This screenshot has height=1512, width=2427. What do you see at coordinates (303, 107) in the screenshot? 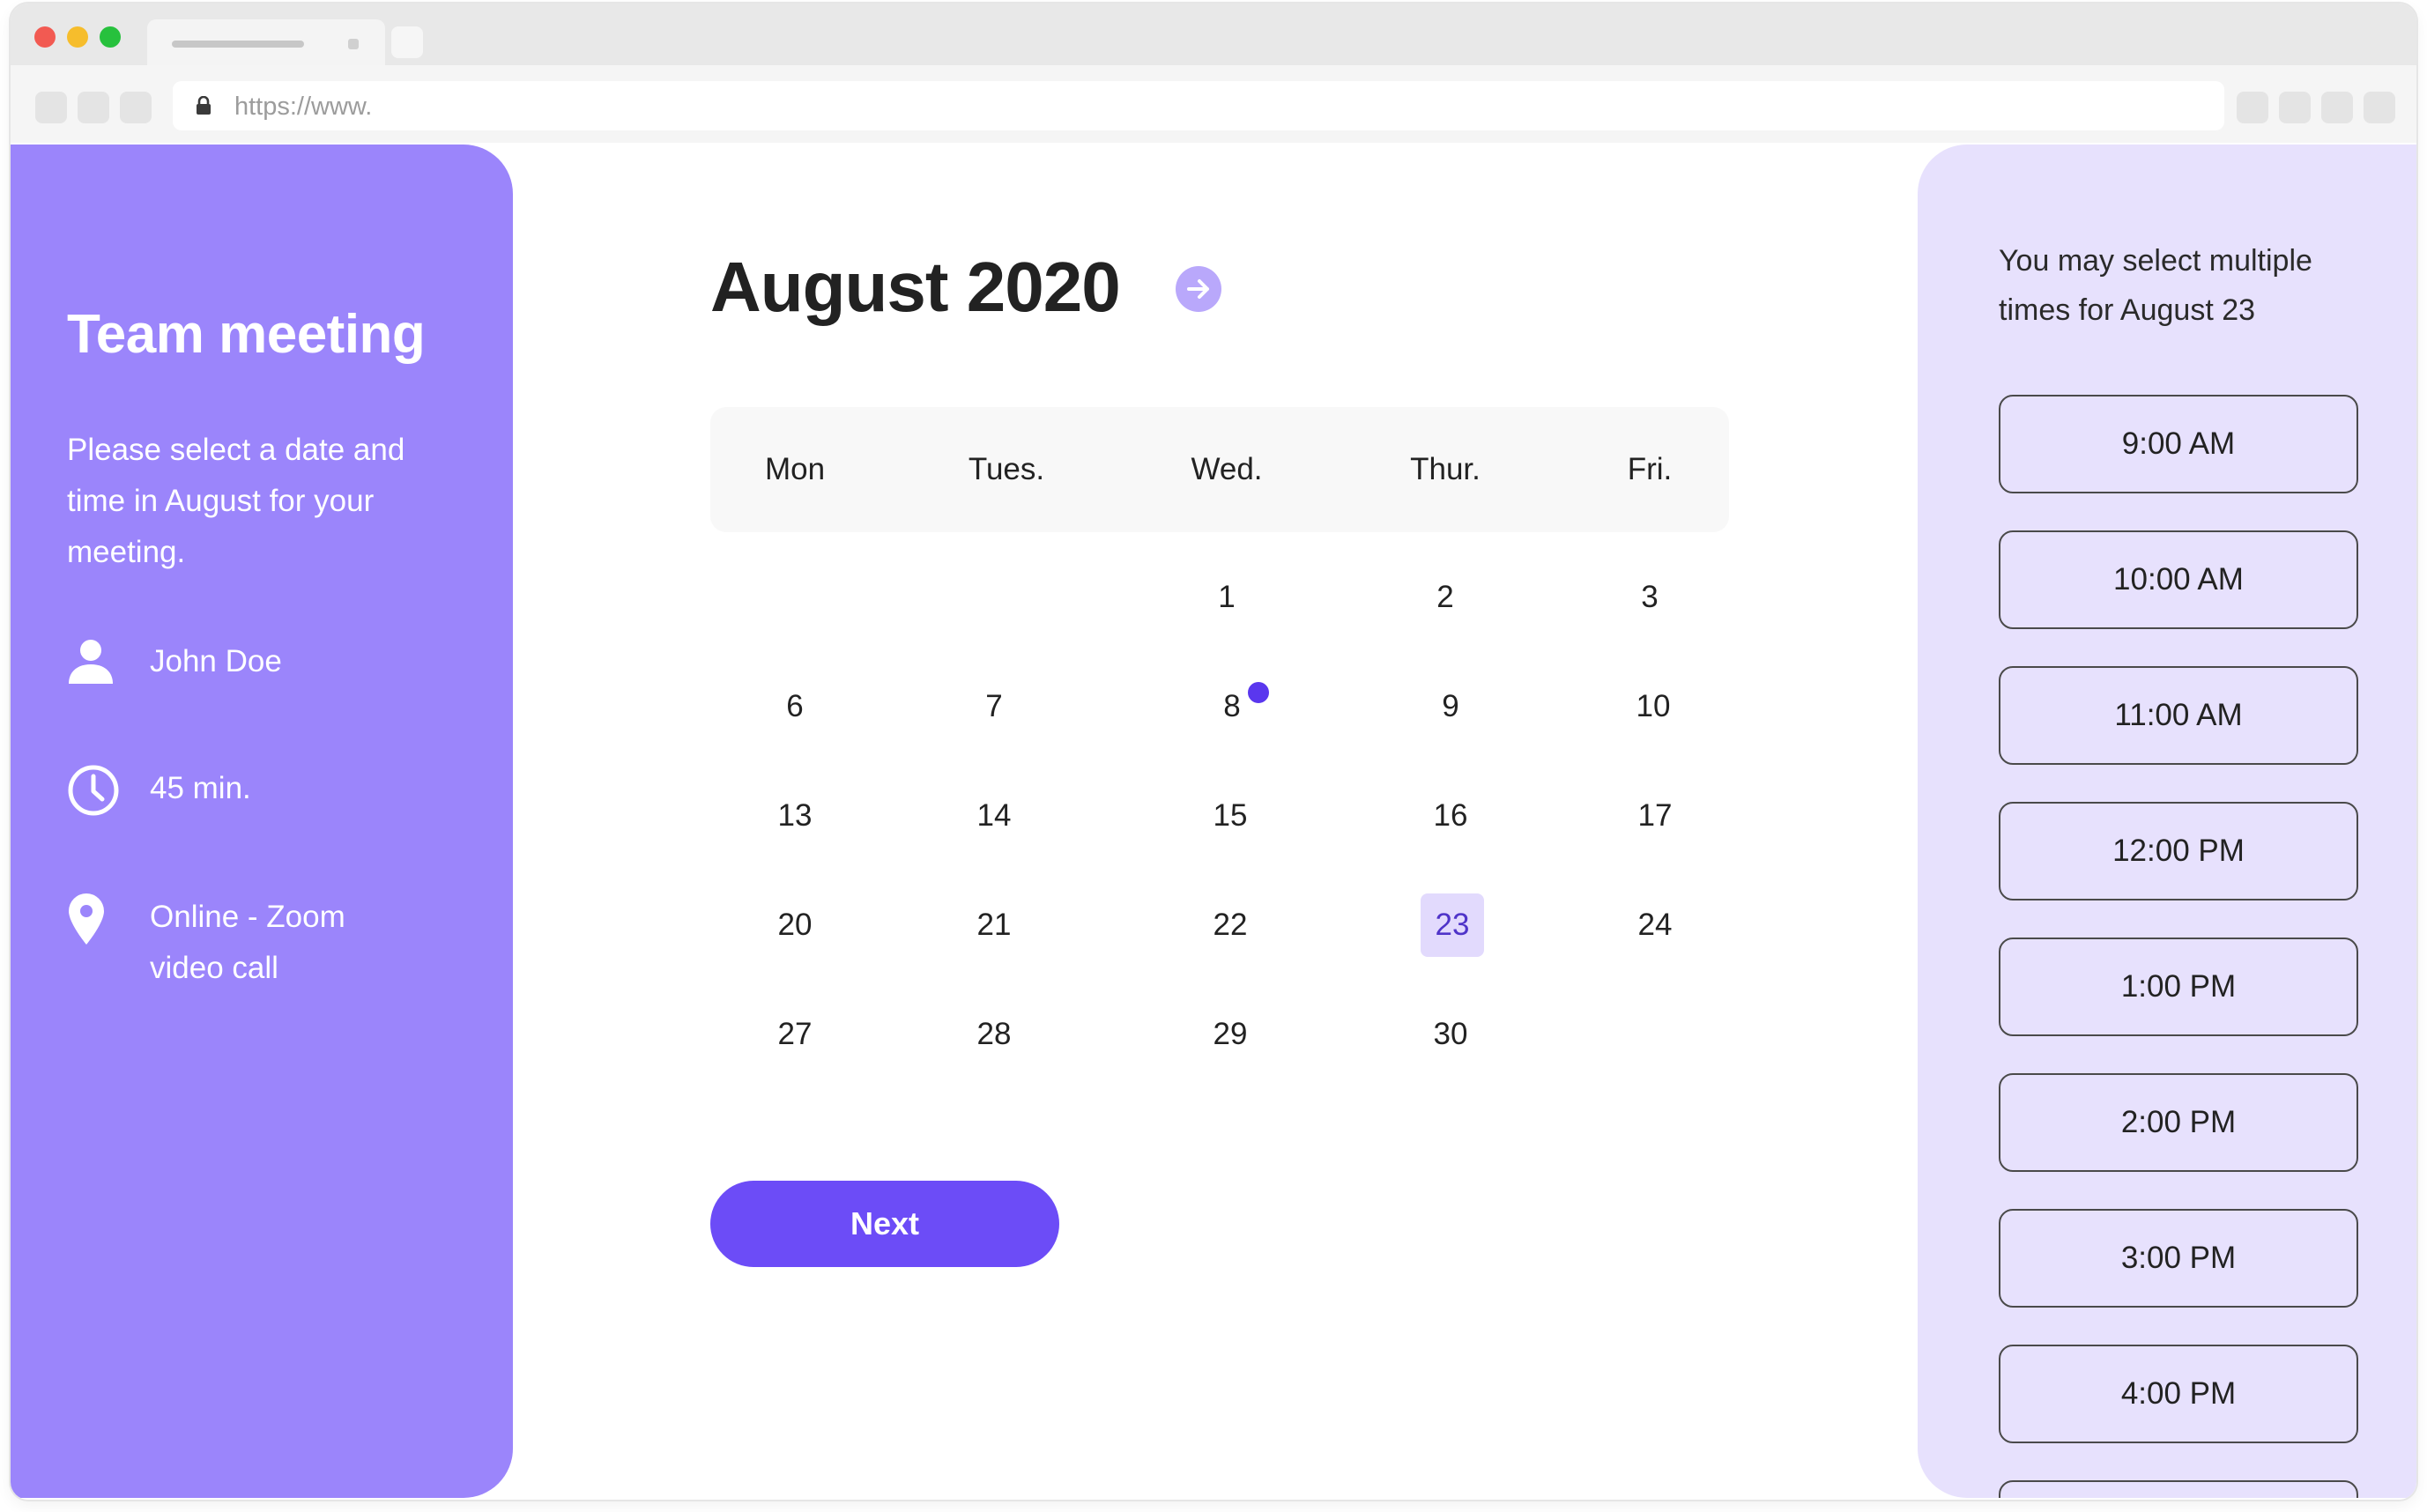
I see `url-text: https://www.` at bounding box center [303, 107].